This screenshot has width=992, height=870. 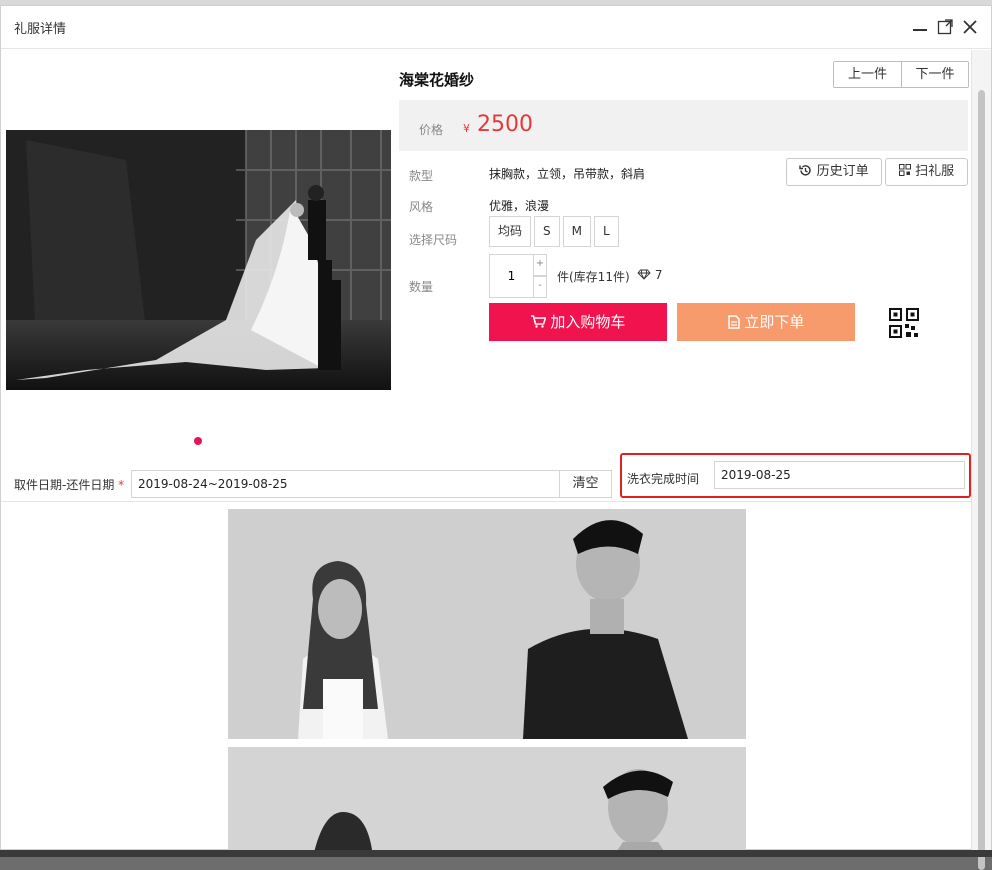 I want to click on size-options: 均码 S M L, so click(x=554, y=231).